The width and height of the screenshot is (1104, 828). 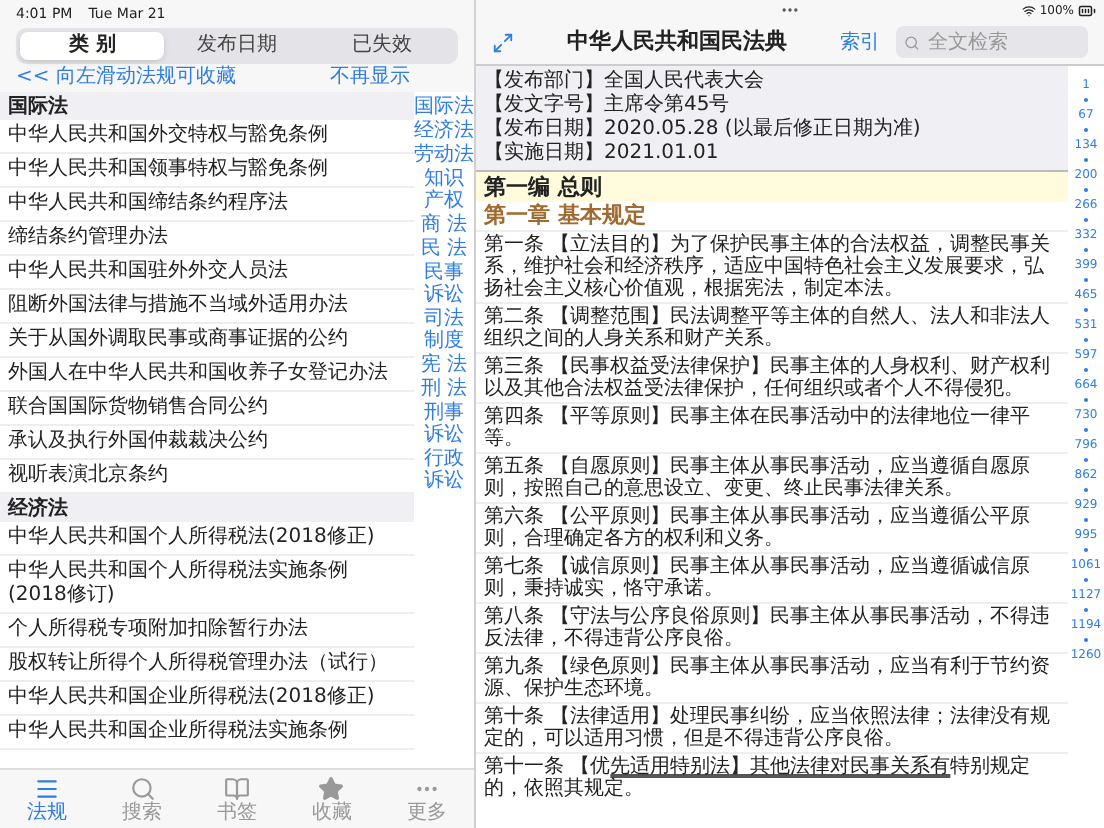 I want to click on article-text: 第五条 【自愿原则】民事主体从事民事活动，应当遵循自愿原则，按照自己的意思设立、变更、终止民事法律关系。, so click(x=772, y=477).